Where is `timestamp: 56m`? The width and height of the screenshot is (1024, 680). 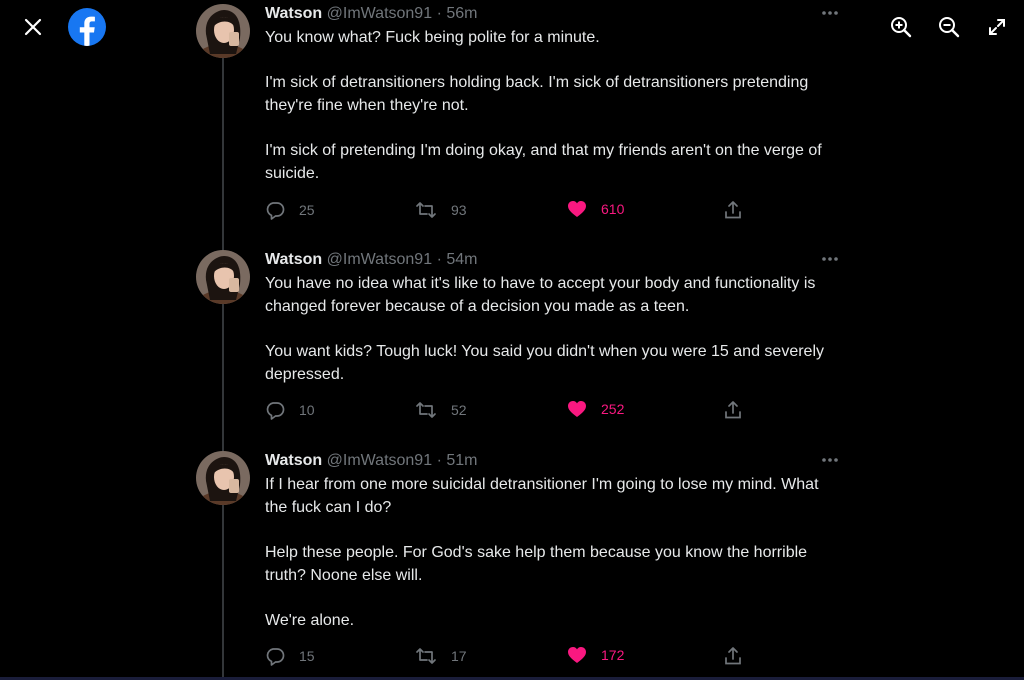
timestamp: 56m is located at coordinates (461, 13).